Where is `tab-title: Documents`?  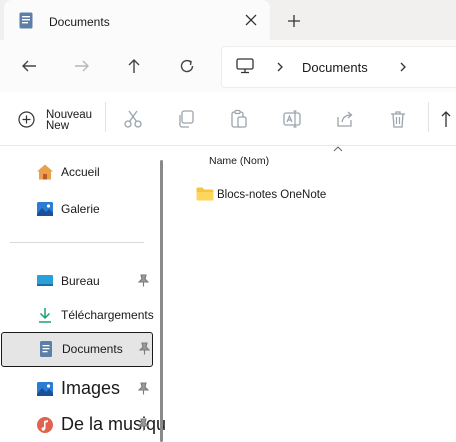 tab-title: Documents is located at coordinates (79, 22).